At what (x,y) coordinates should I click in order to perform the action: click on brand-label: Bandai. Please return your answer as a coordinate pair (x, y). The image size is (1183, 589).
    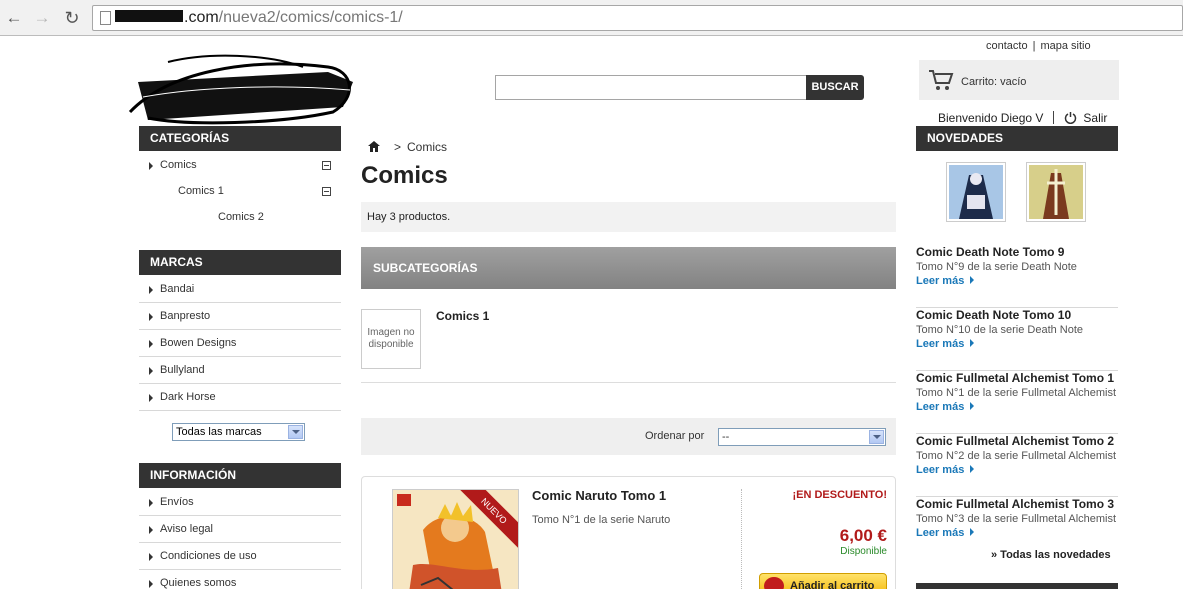
    Looking at the image, I should click on (177, 289).